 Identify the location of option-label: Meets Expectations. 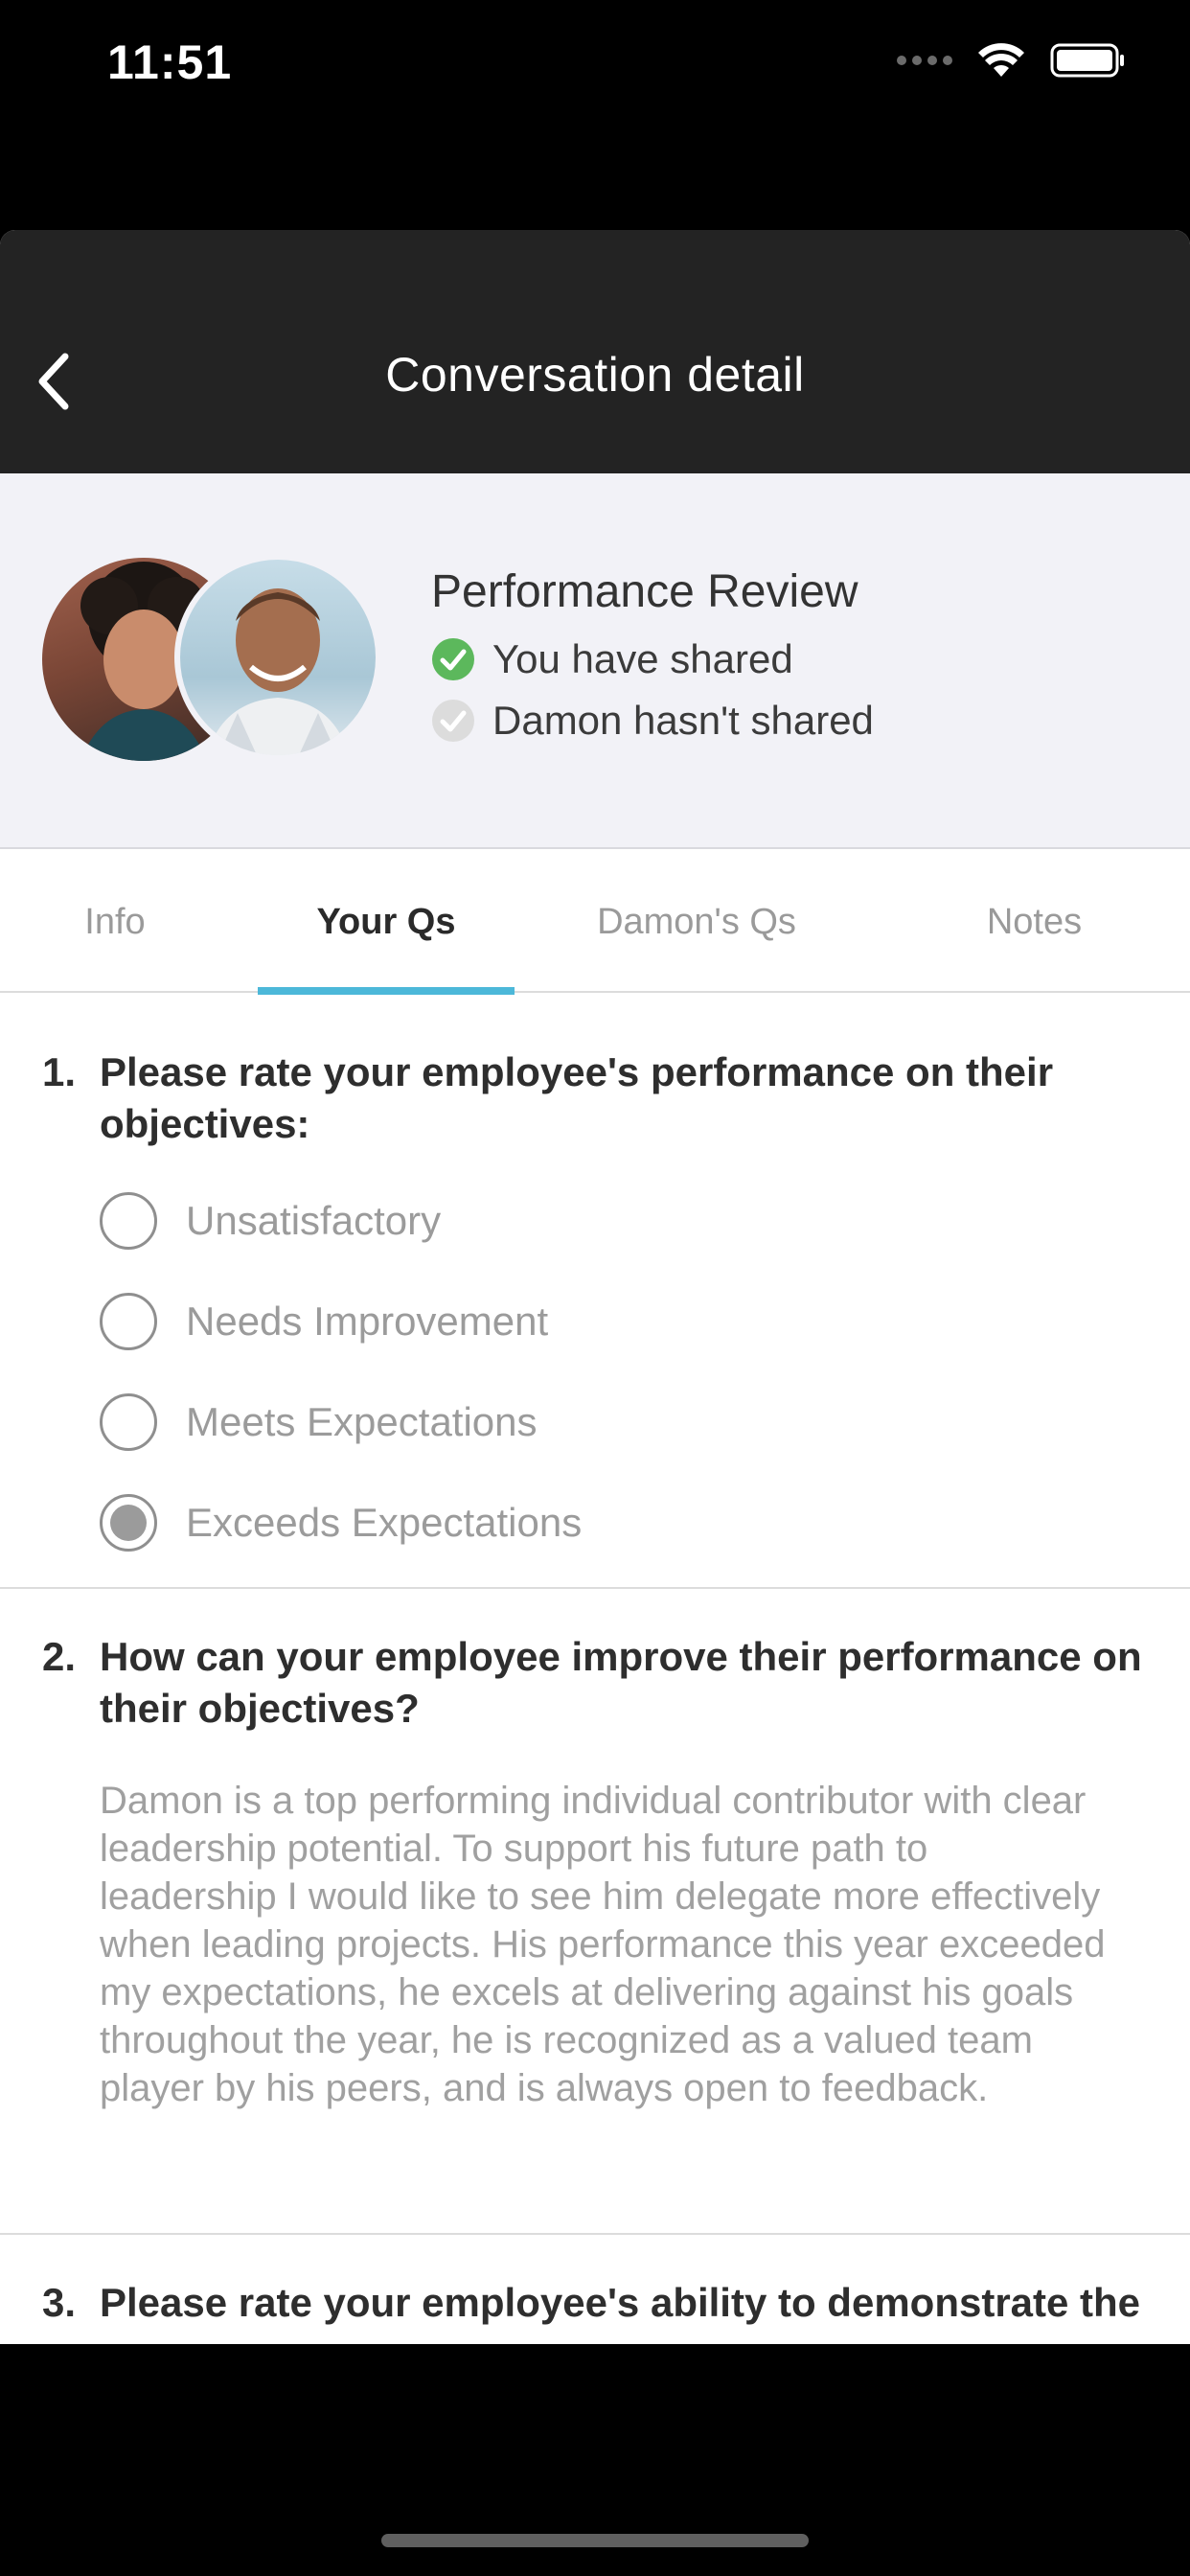
(362, 1421).